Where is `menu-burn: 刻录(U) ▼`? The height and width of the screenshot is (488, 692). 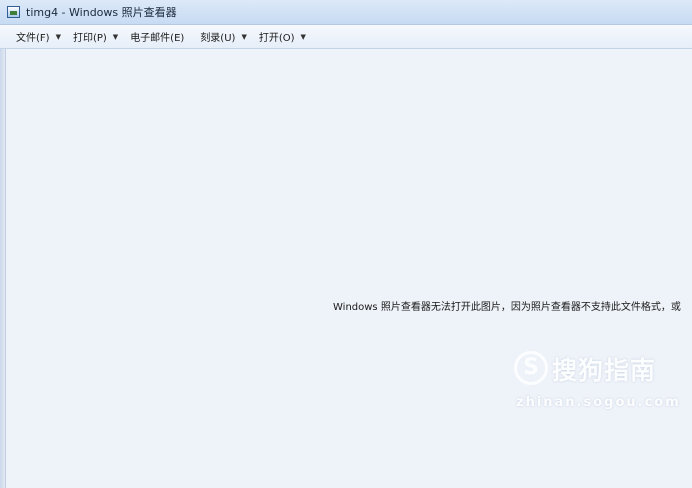
menu-burn: 刻录(U) ▼ is located at coordinates (223, 37).